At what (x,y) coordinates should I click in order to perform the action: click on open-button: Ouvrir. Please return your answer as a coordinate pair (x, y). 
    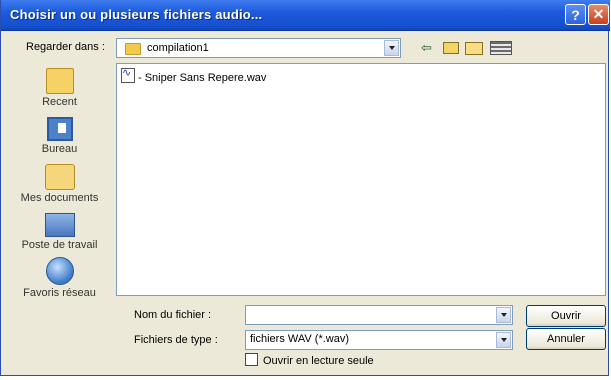
    Looking at the image, I should click on (566, 316).